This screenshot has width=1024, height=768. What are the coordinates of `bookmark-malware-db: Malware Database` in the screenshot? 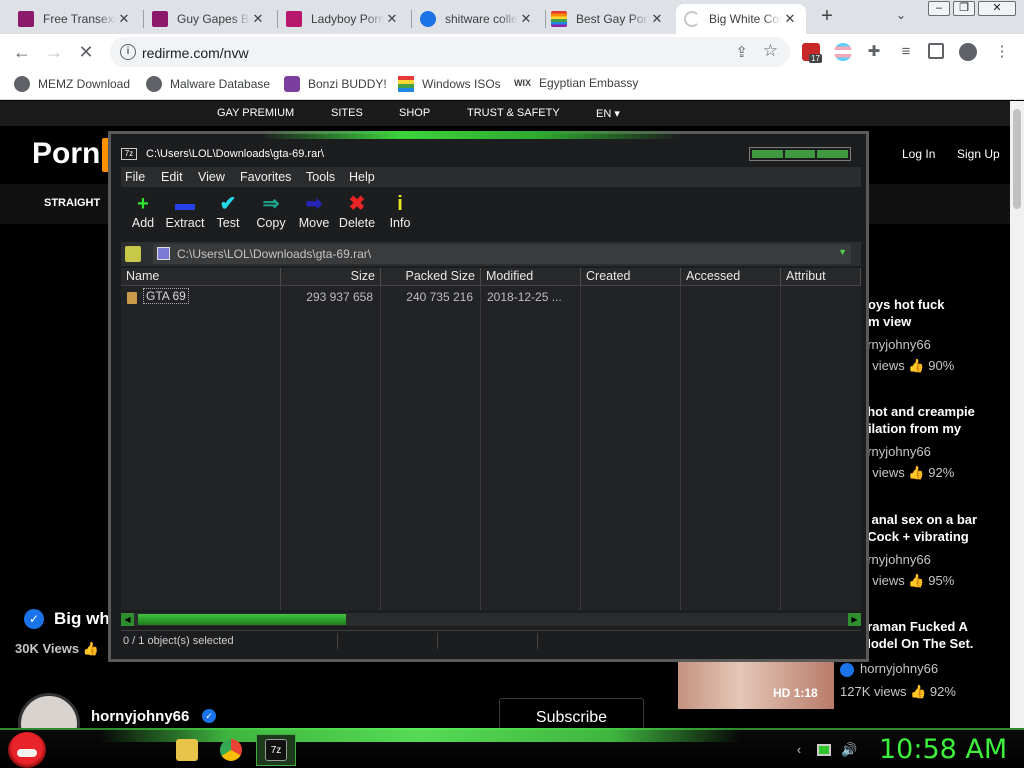 It's located at (208, 84).